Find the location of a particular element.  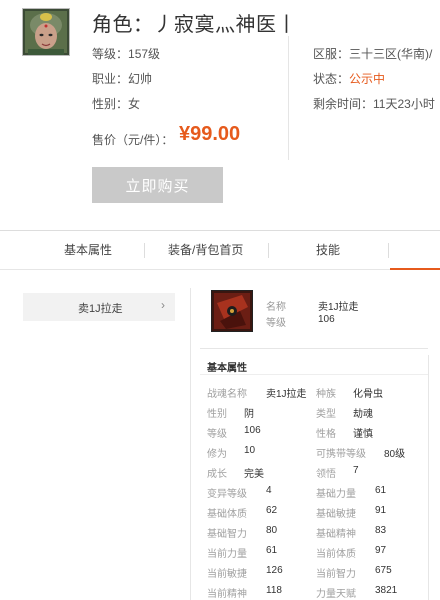

class-info: 职业：幻帅 is located at coordinates (122, 79).